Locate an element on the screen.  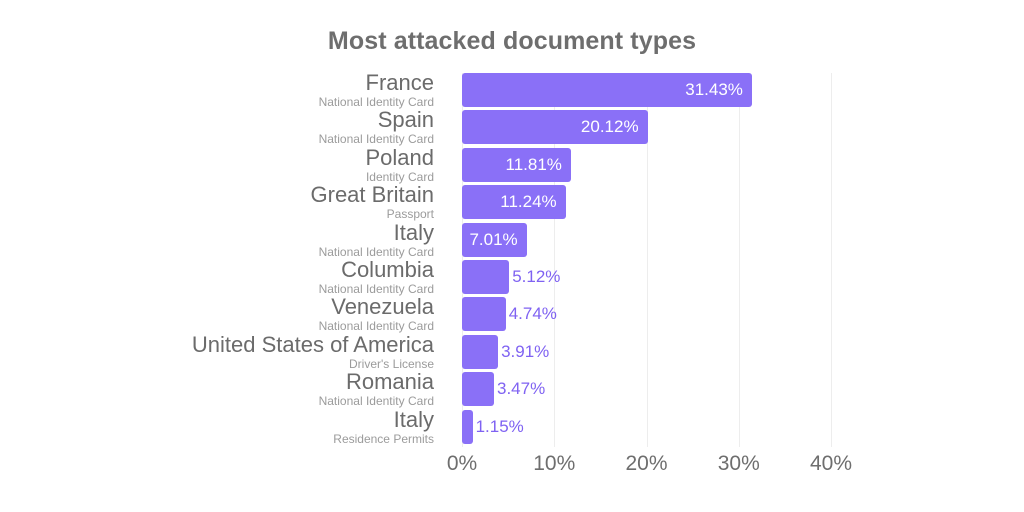
gridline is located at coordinates (831, 260).